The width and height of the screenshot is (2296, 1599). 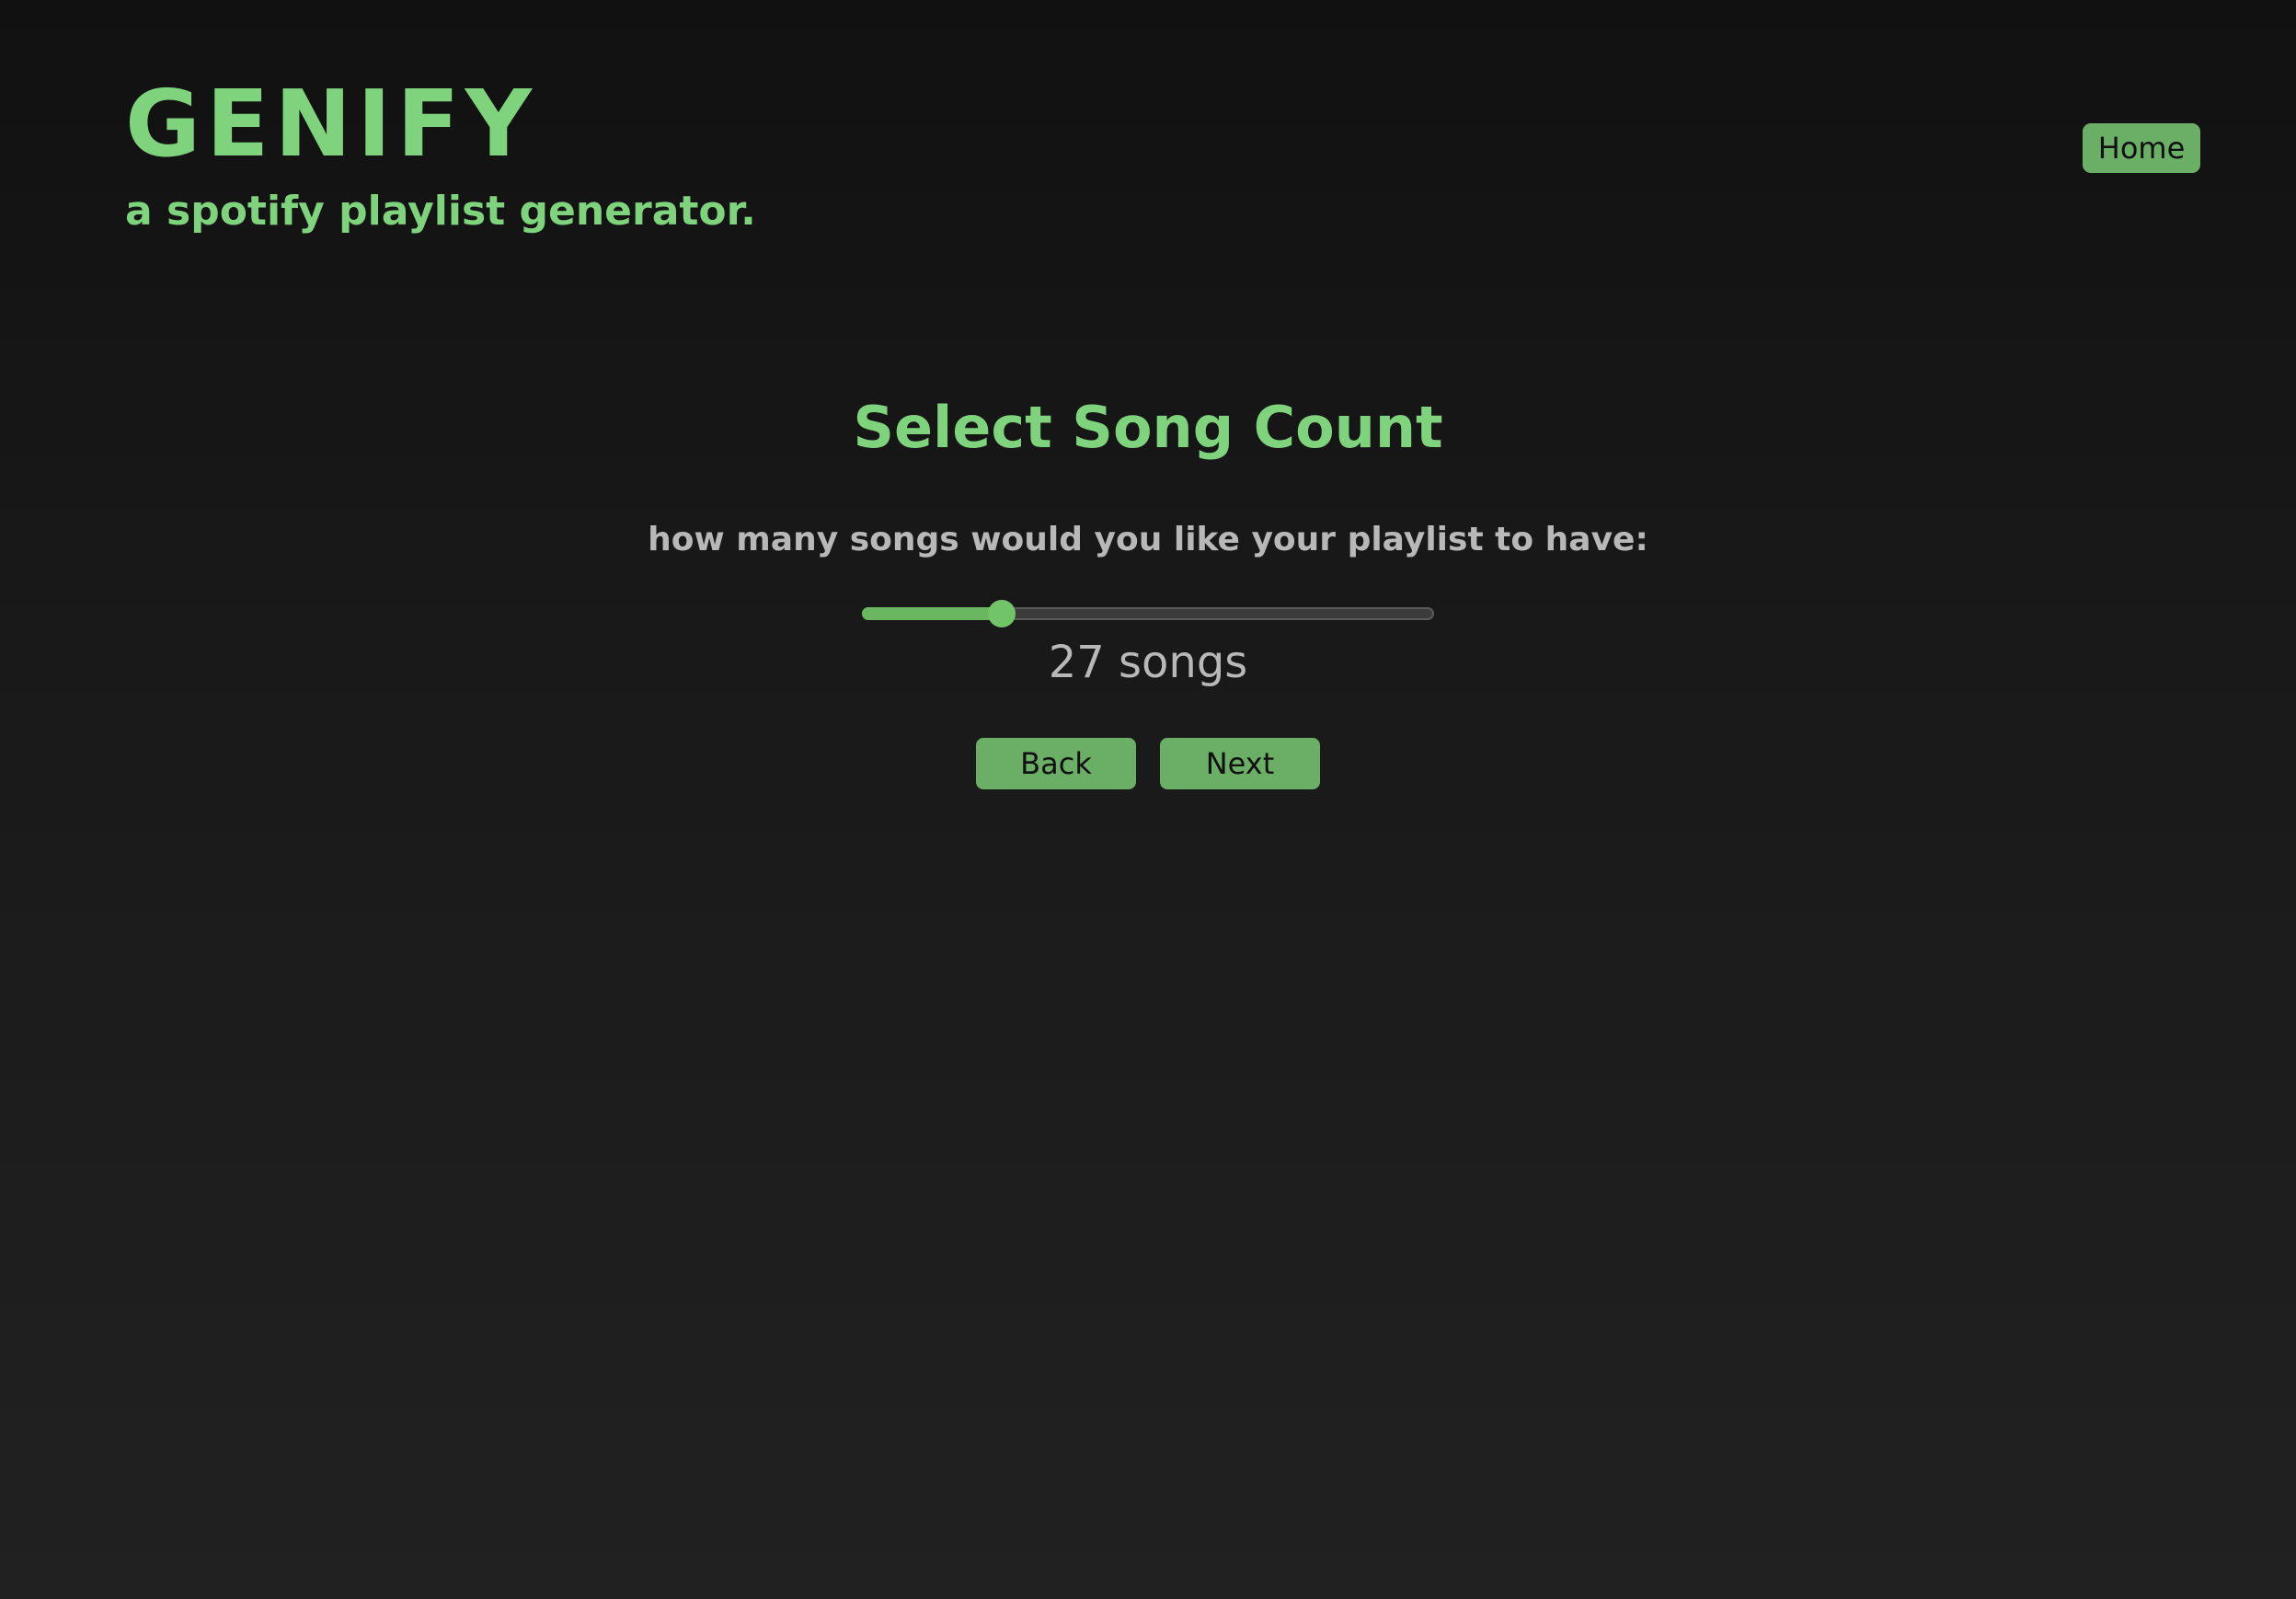 What do you see at coordinates (1056, 763) in the screenshot?
I see `back-button: Back` at bounding box center [1056, 763].